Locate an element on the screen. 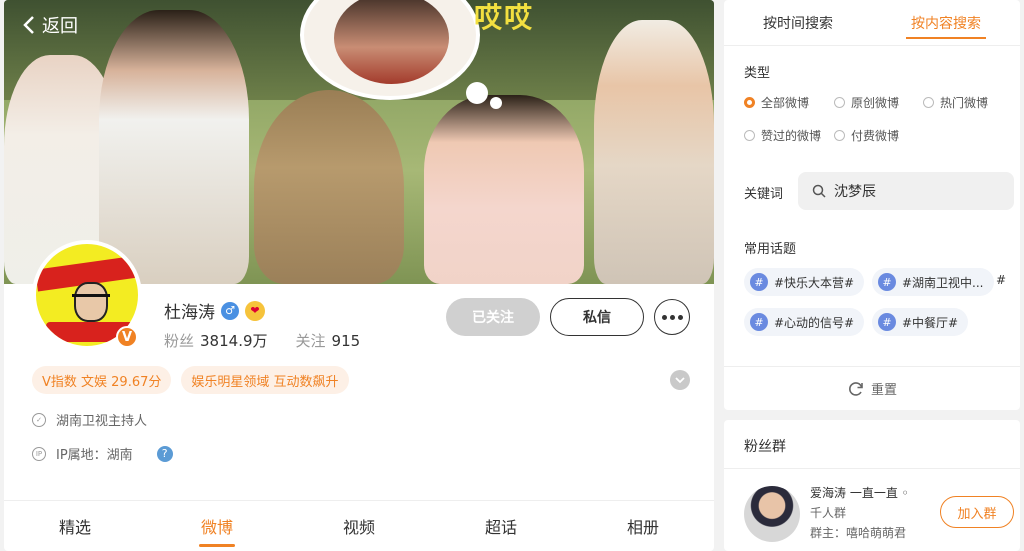 The height and width of the screenshot is (551, 1024). topic-text: #快乐大本营# is located at coordinates (814, 282).